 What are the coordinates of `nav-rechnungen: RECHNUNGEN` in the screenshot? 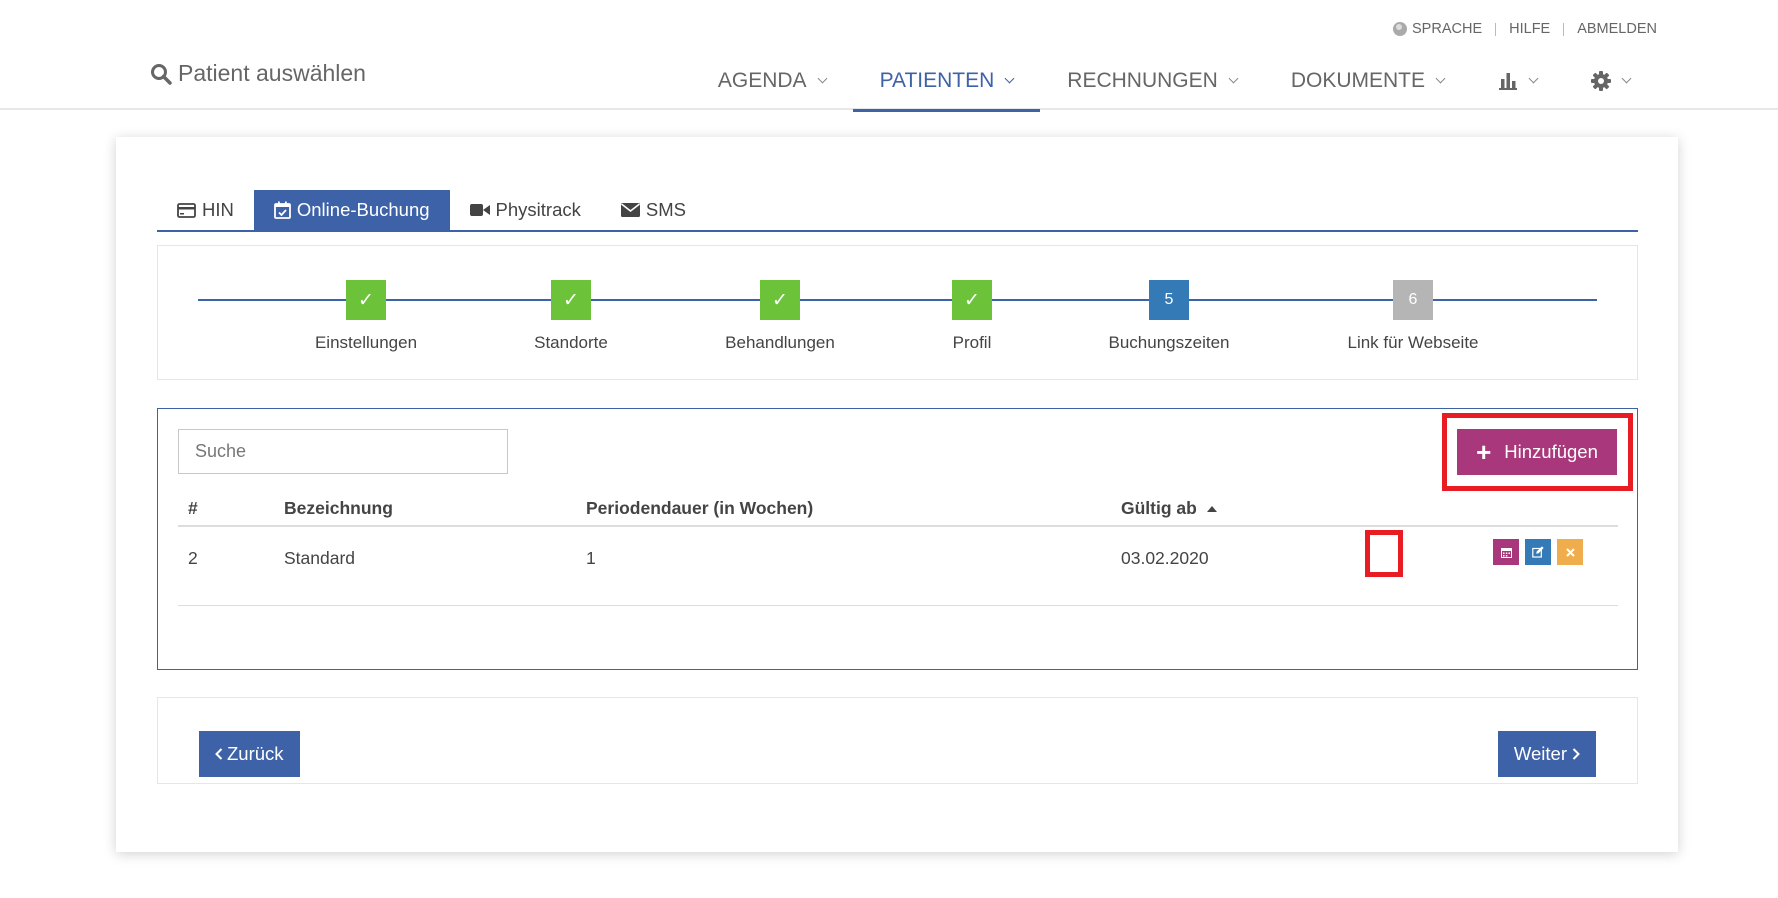 It's located at (1152, 81).